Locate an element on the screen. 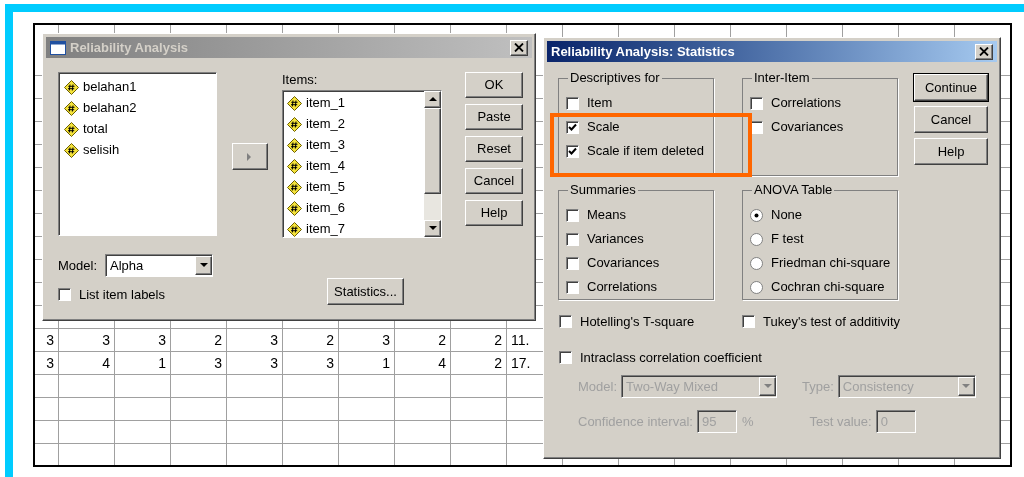  radio-label: F test is located at coordinates (787, 239).